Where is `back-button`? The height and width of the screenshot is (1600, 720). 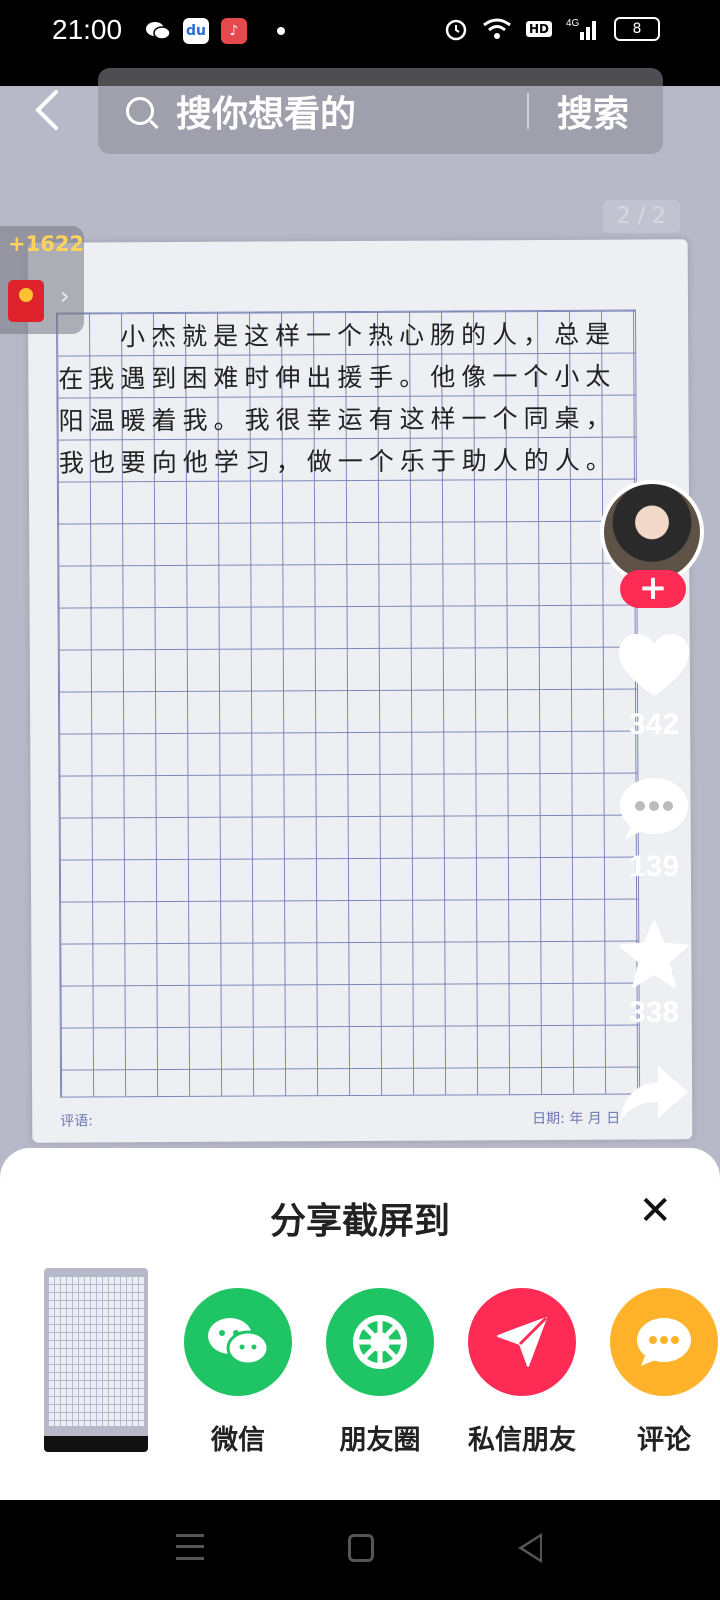 back-button is located at coordinates (48, 111).